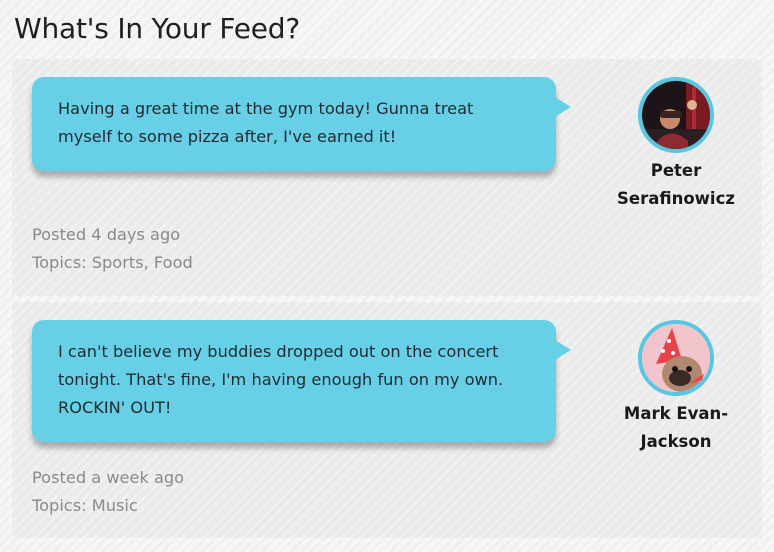  I want to click on post-timestamp: Posted 4 days ago, so click(106, 234).